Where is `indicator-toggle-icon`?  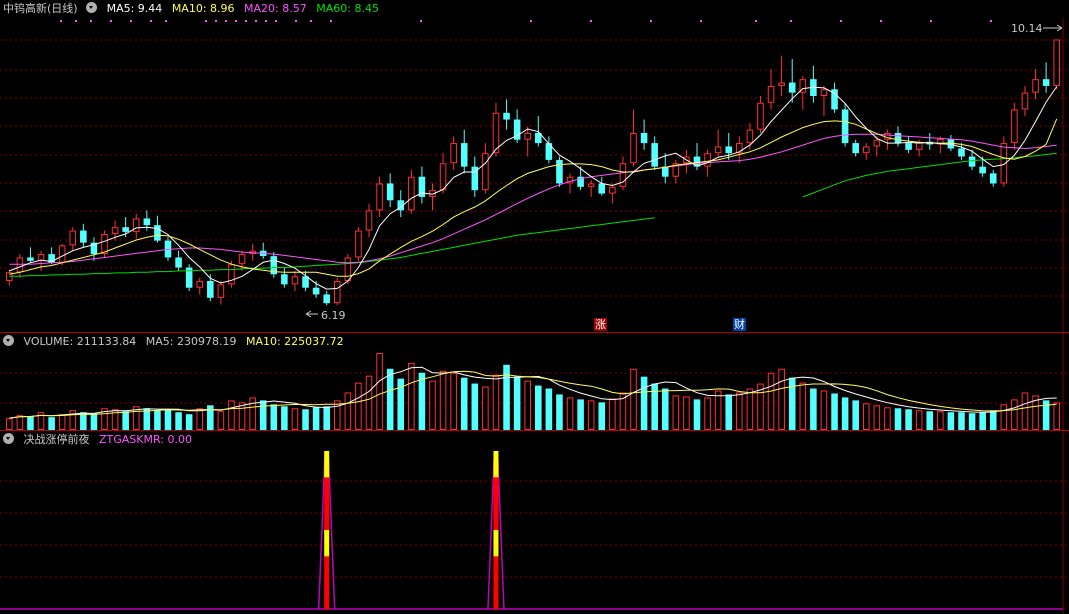
indicator-toggle-icon is located at coordinates (8, 438).